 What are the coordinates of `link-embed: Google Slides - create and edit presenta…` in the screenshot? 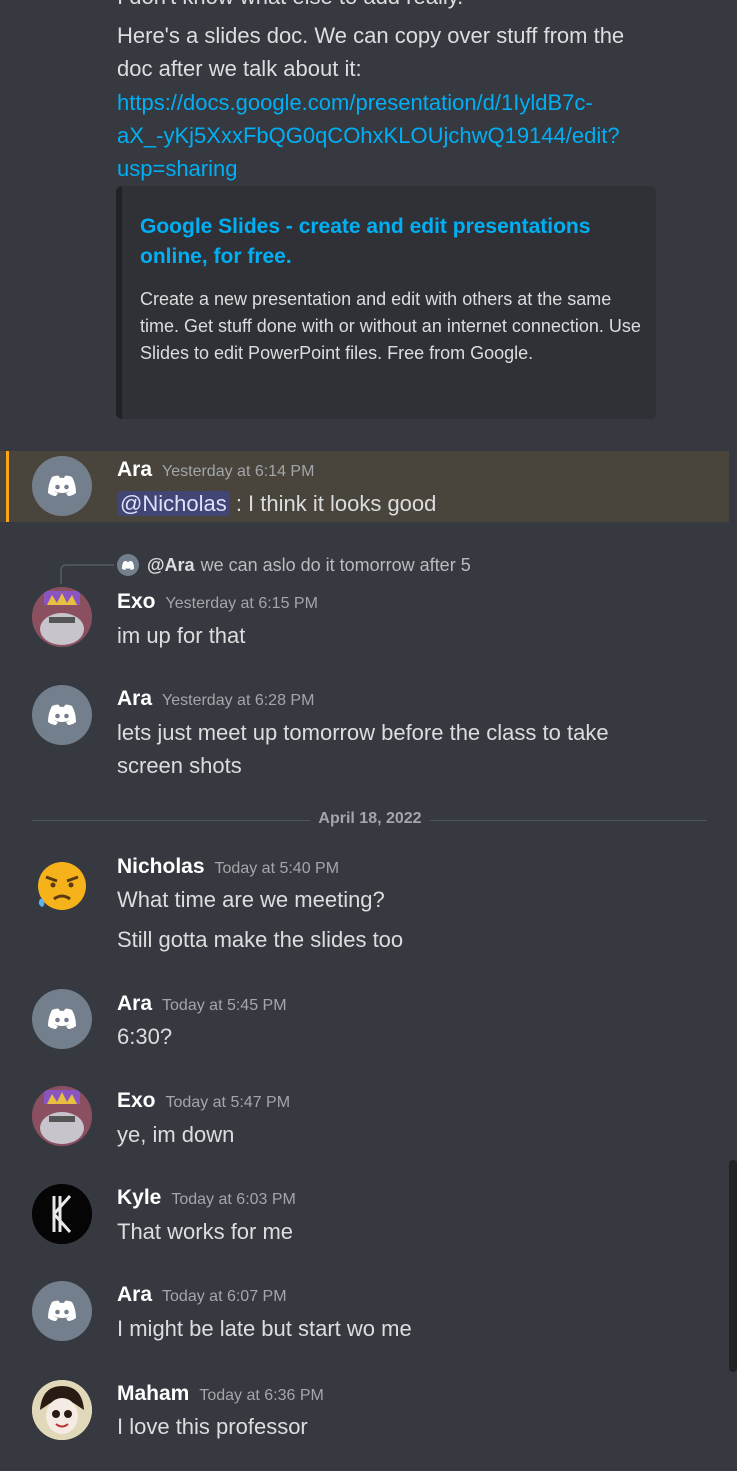 It's located at (386, 302).